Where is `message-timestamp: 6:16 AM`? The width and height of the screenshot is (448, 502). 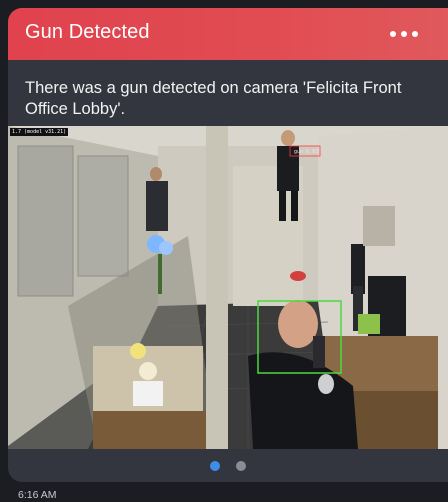
message-timestamp: 6:16 AM is located at coordinates (37, 495).